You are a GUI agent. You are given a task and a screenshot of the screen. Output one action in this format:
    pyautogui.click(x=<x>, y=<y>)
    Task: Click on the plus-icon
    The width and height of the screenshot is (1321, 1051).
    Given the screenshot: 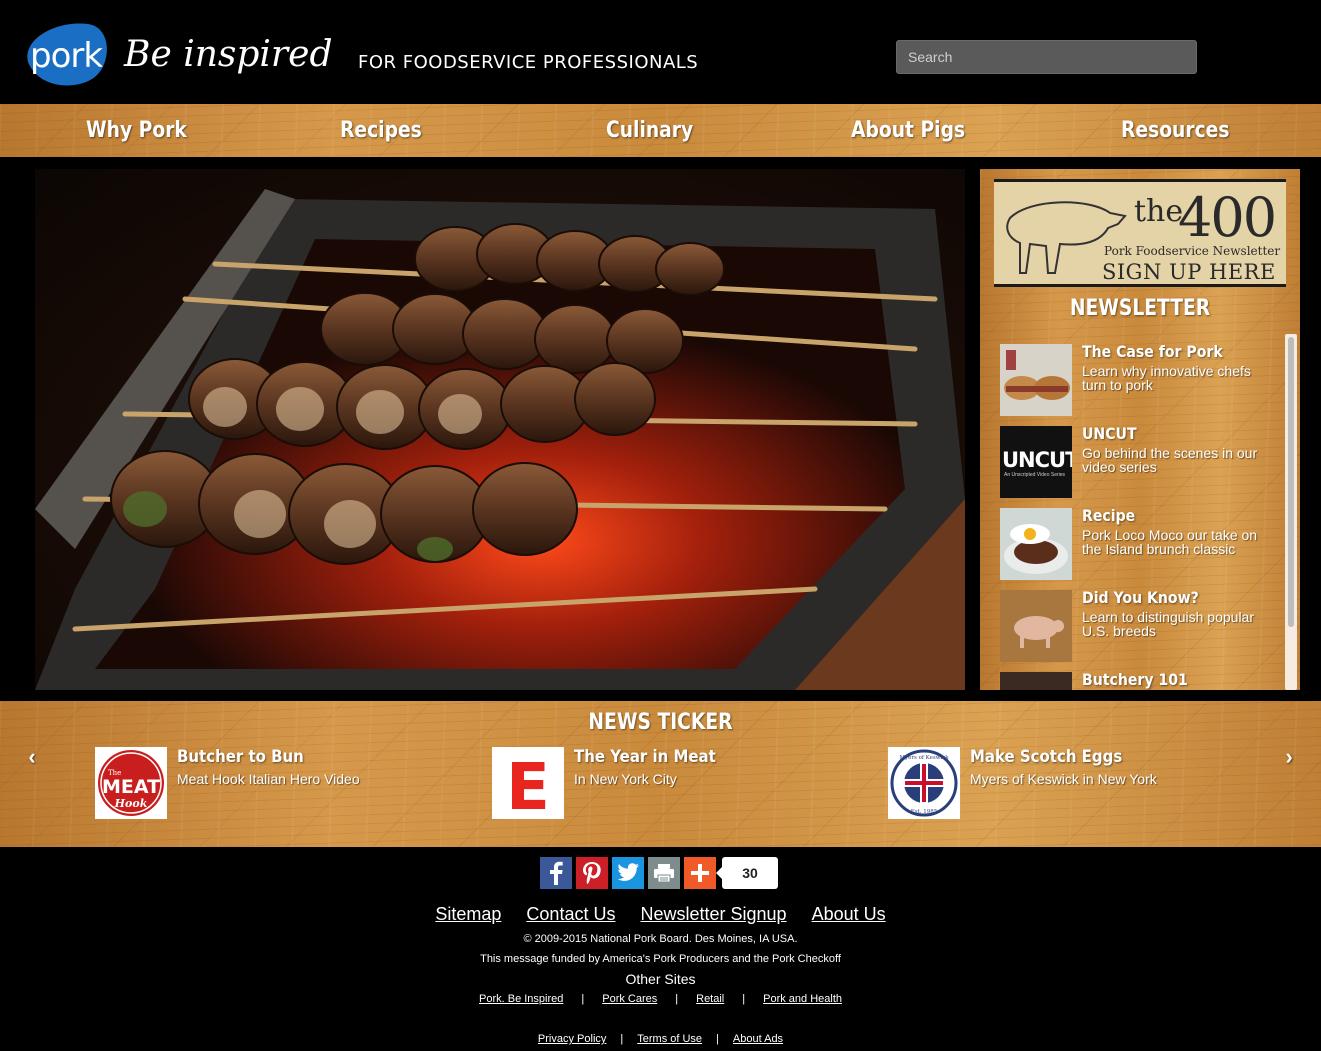 What is the action you would take?
    pyautogui.click(x=700, y=873)
    